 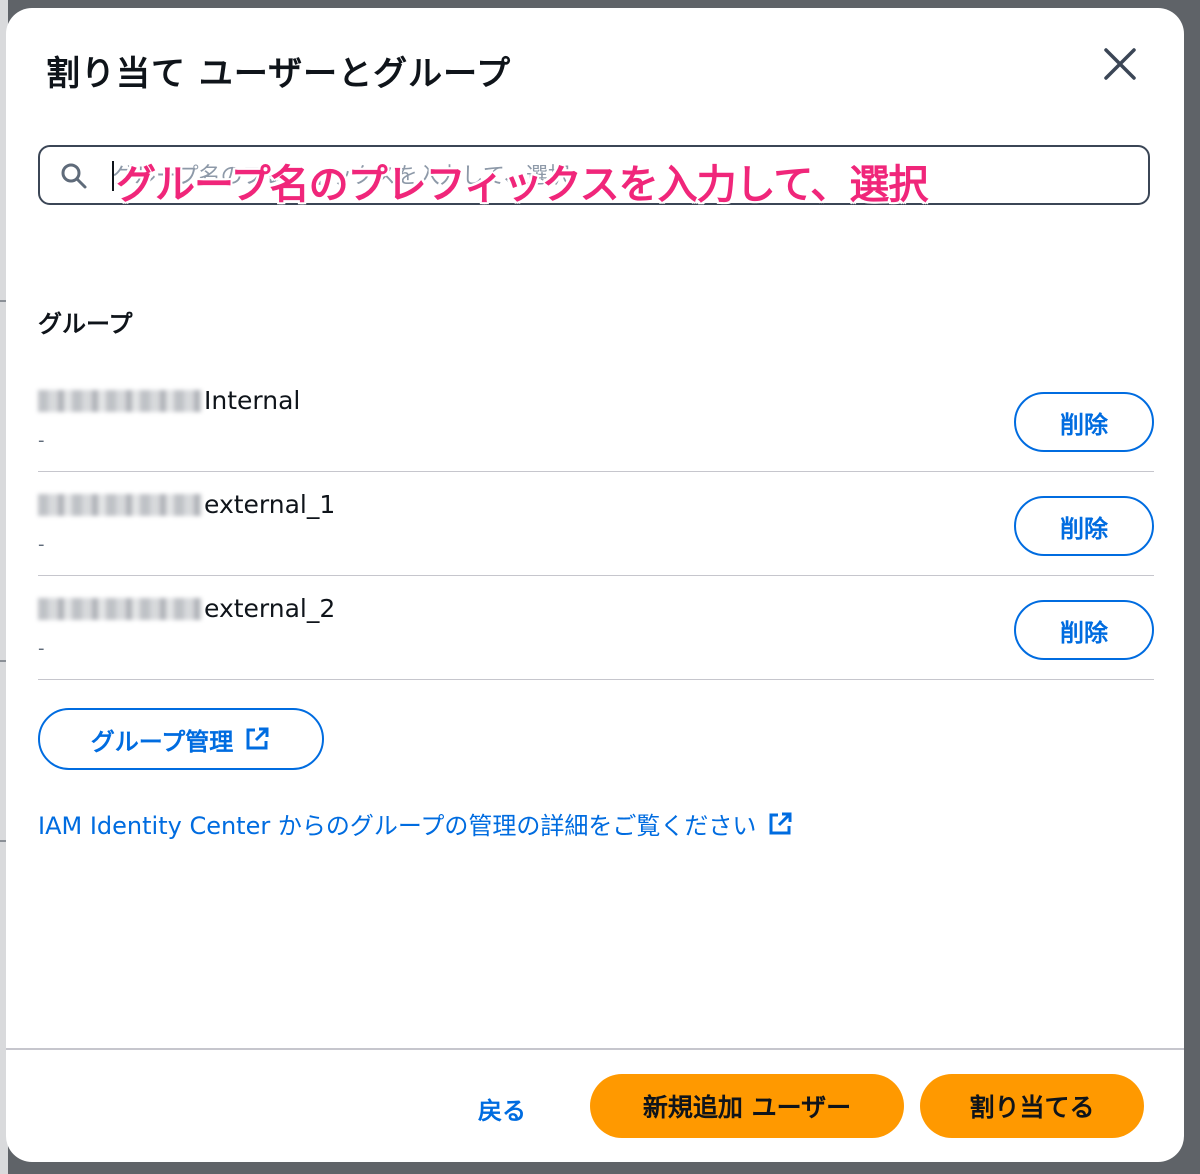 I want to click on group-name: external_2, so click(x=186, y=608).